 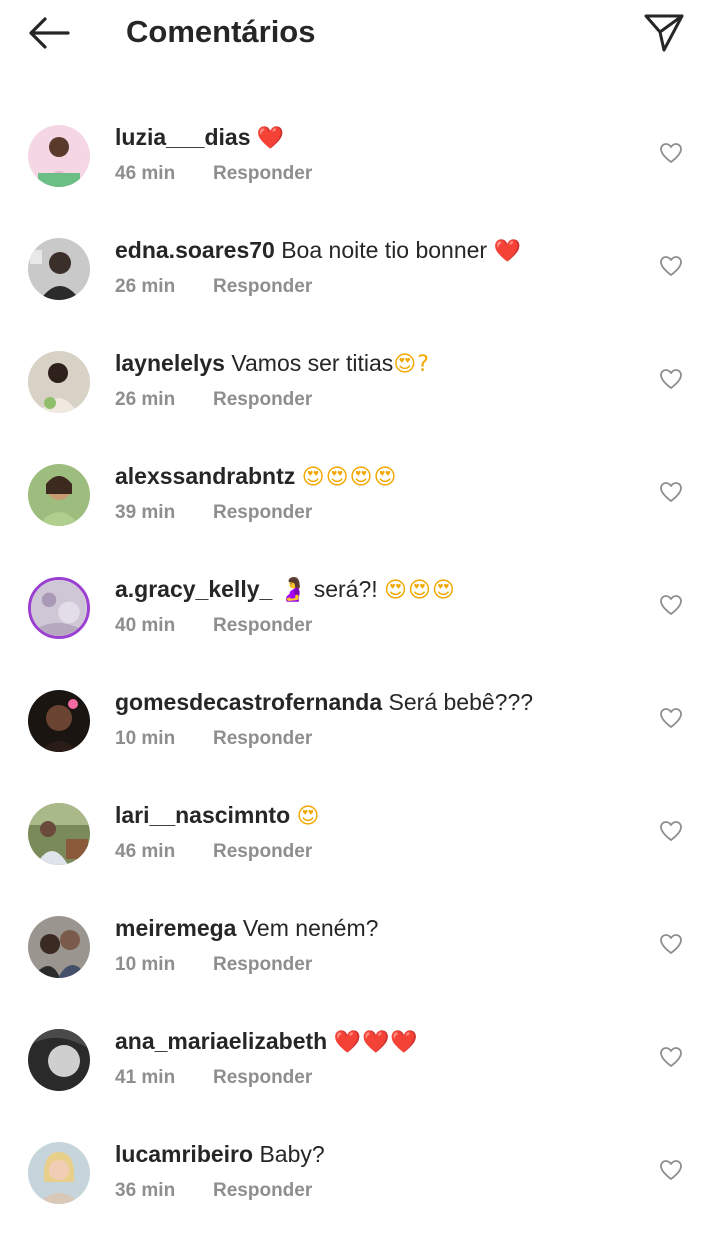 I want to click on comment-meta: 40 min Responder, so click(x=213, y=626).